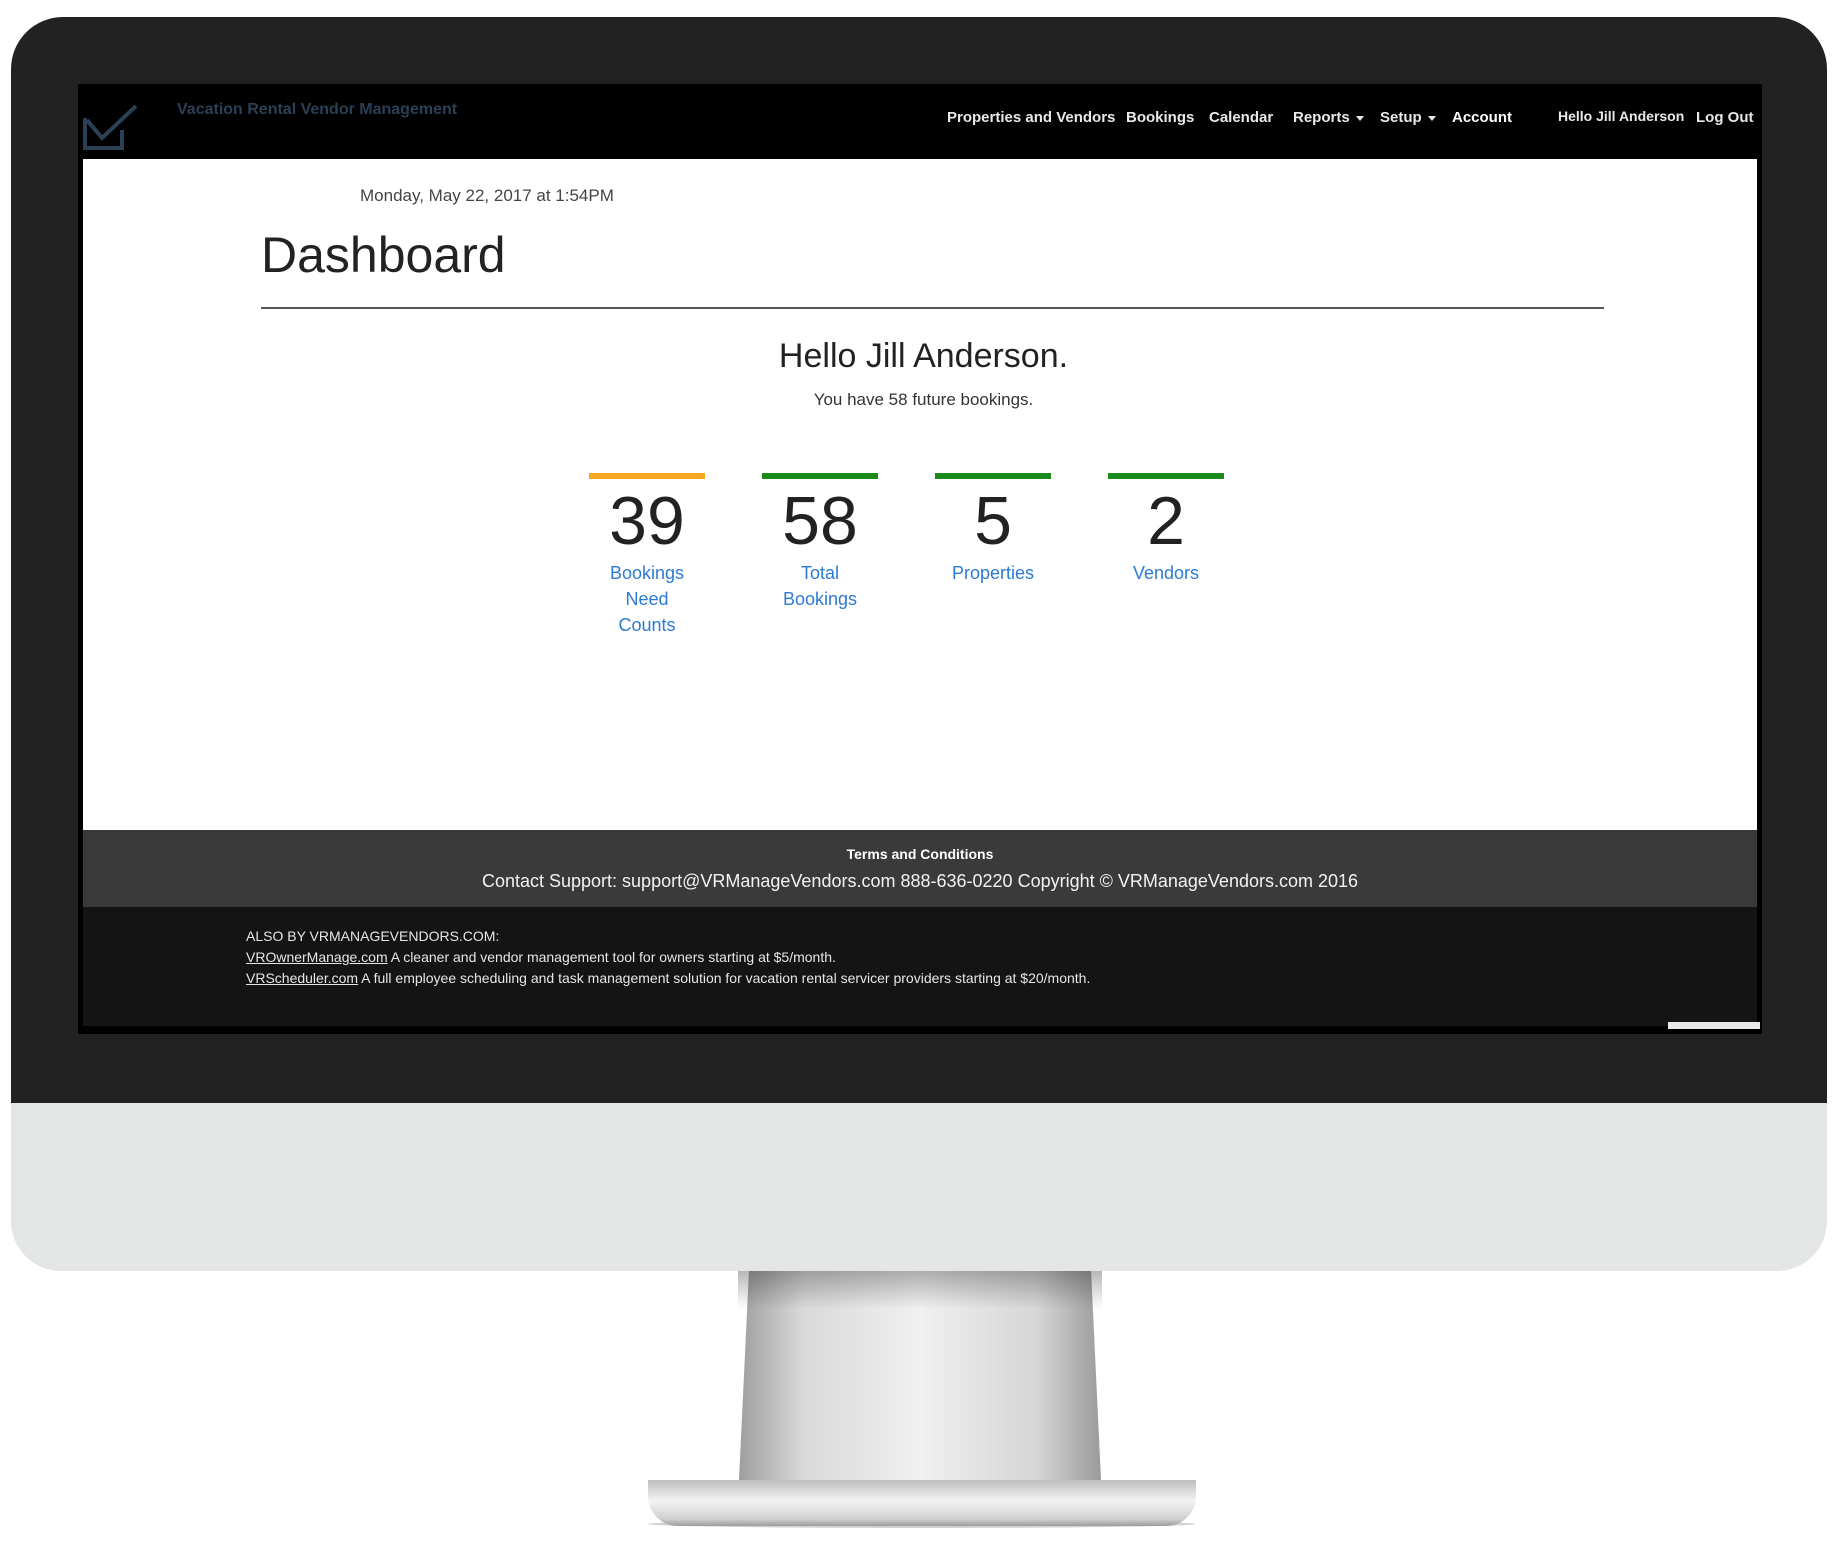  What do you see at coordinates (317, 110) in the screenshot?
I see `brand-title: Vacation Rental Vendor Management` at bounding box center [317, 110].